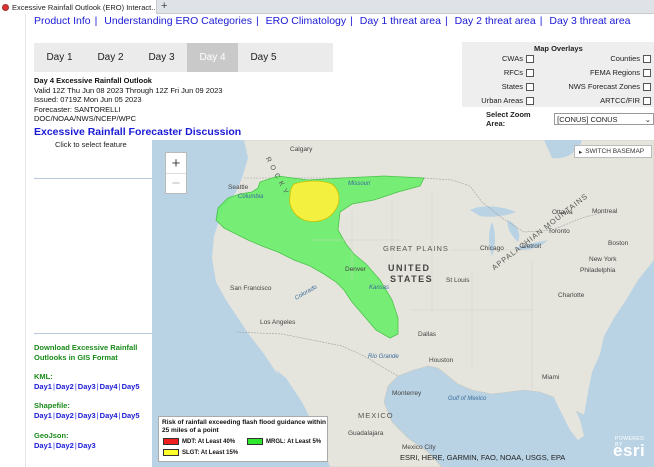 The height and width of the screenshot is (467, 654). I want to click on map-label-missouri: Missouri, so click(359, 184).